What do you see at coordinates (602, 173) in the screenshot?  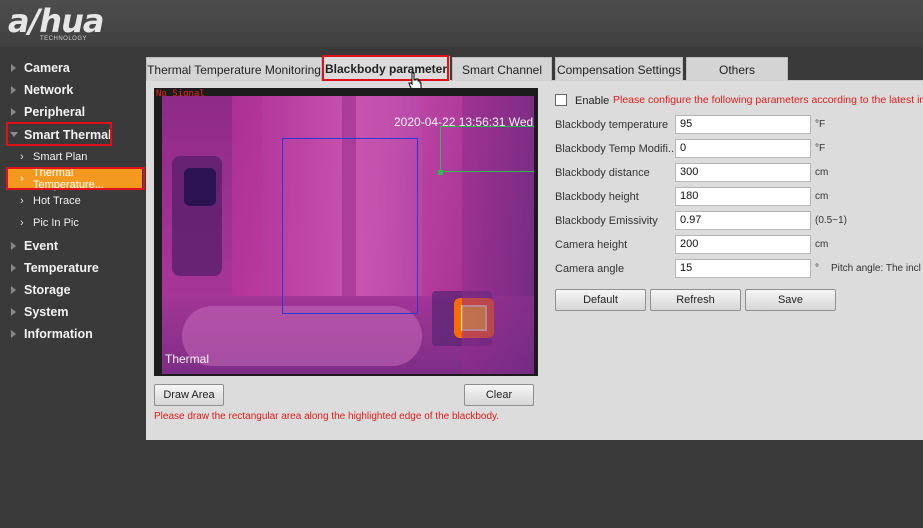 I see `field-label: Blackbody distance` at bounding box center [602, 173].